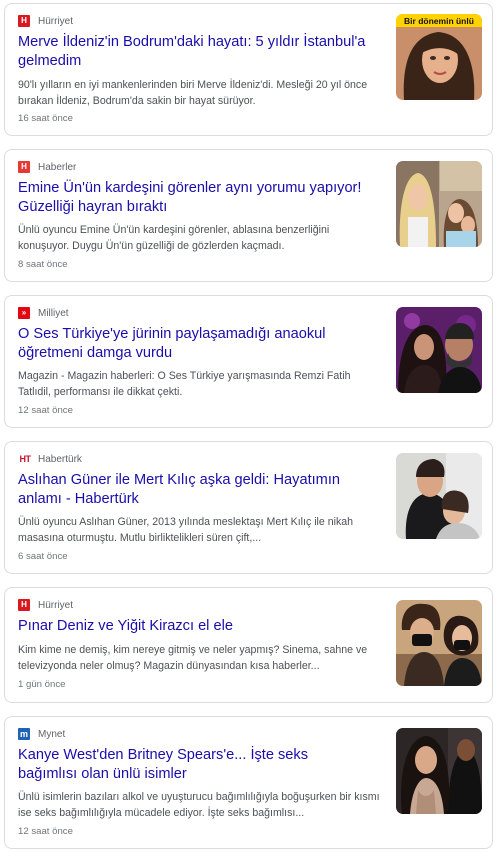  I want to click on source-row: m Mynet, so click(41, 734).